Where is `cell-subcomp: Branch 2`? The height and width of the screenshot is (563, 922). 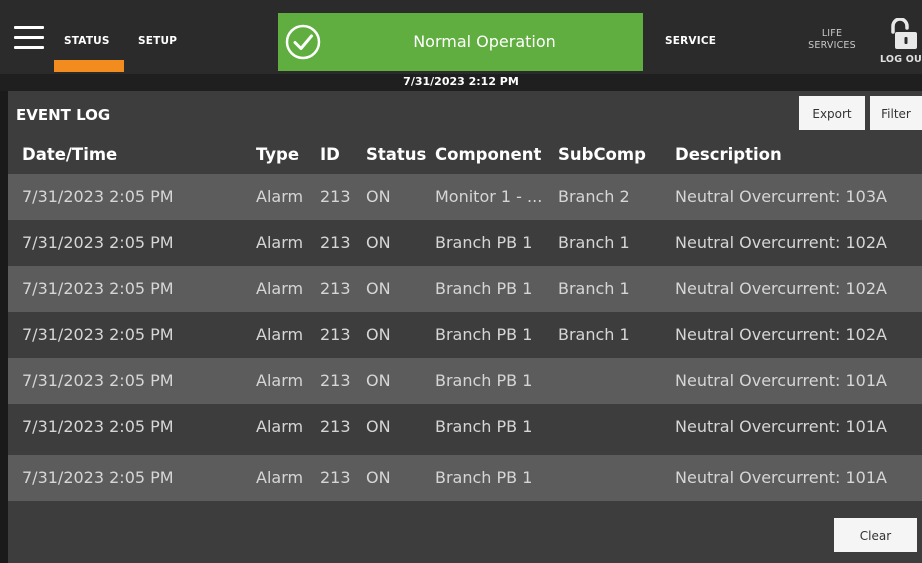
cell-subcomp: Branch 2 is located at coordinates (594, 196).